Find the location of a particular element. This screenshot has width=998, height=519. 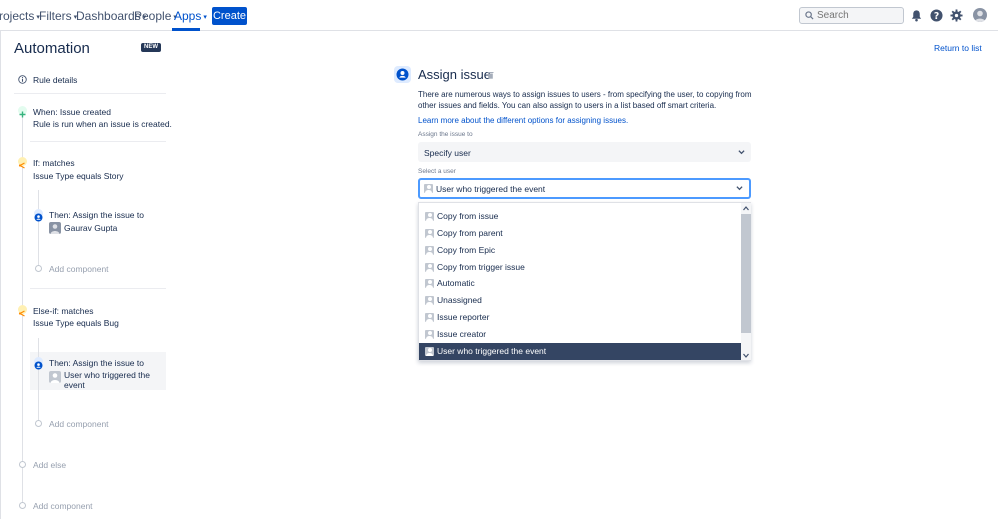

nav-projects: rojects ▾ is located at coordinates (20, 16).